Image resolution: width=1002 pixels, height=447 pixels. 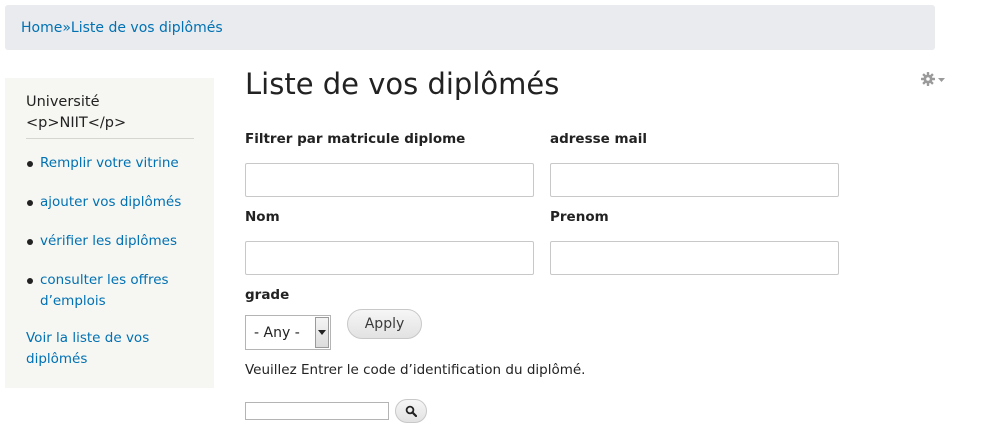 I want to click on nom-label: Nom, so click(x=262, y=217).